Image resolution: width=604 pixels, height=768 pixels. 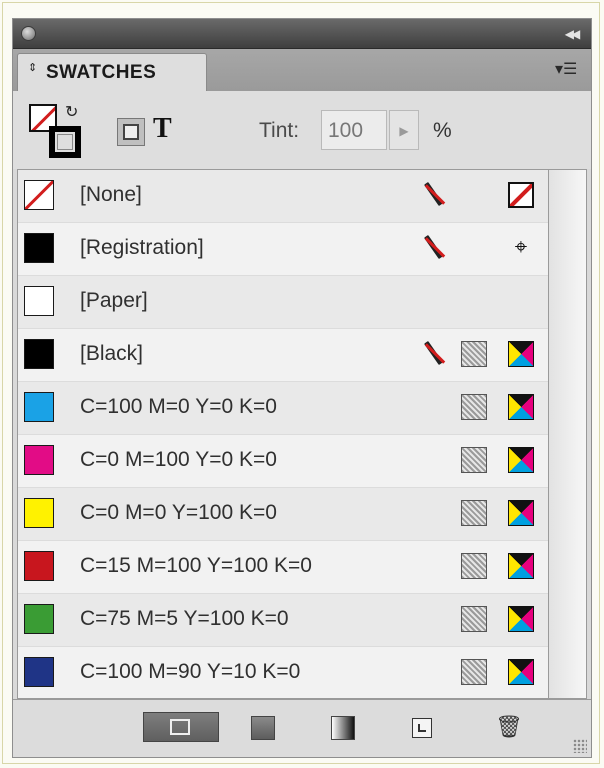 I want to click on stroke-icon, so click(x=65, y=142).